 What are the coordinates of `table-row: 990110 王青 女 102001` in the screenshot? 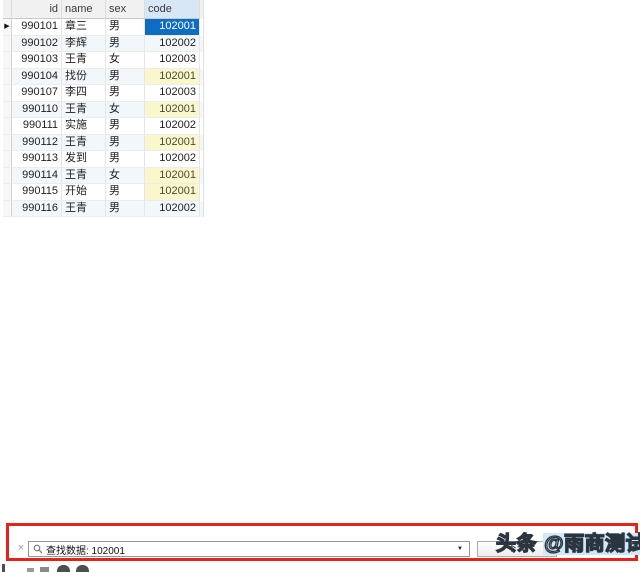 It's located at (103, 109).